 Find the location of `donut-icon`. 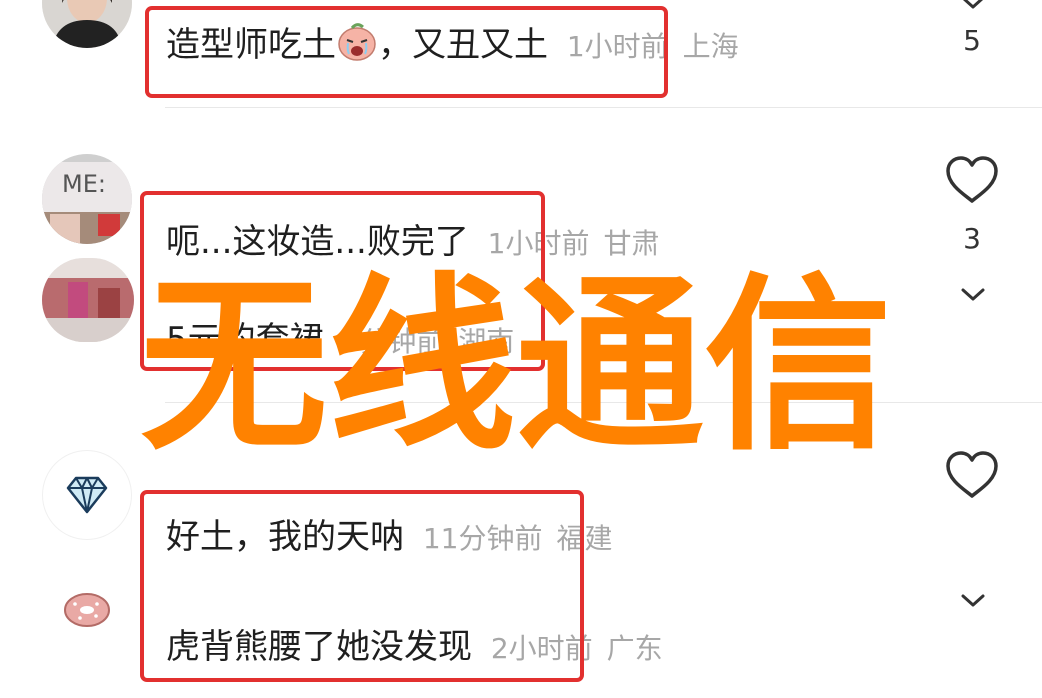

donut-icon is located at coordinates (87, 610).